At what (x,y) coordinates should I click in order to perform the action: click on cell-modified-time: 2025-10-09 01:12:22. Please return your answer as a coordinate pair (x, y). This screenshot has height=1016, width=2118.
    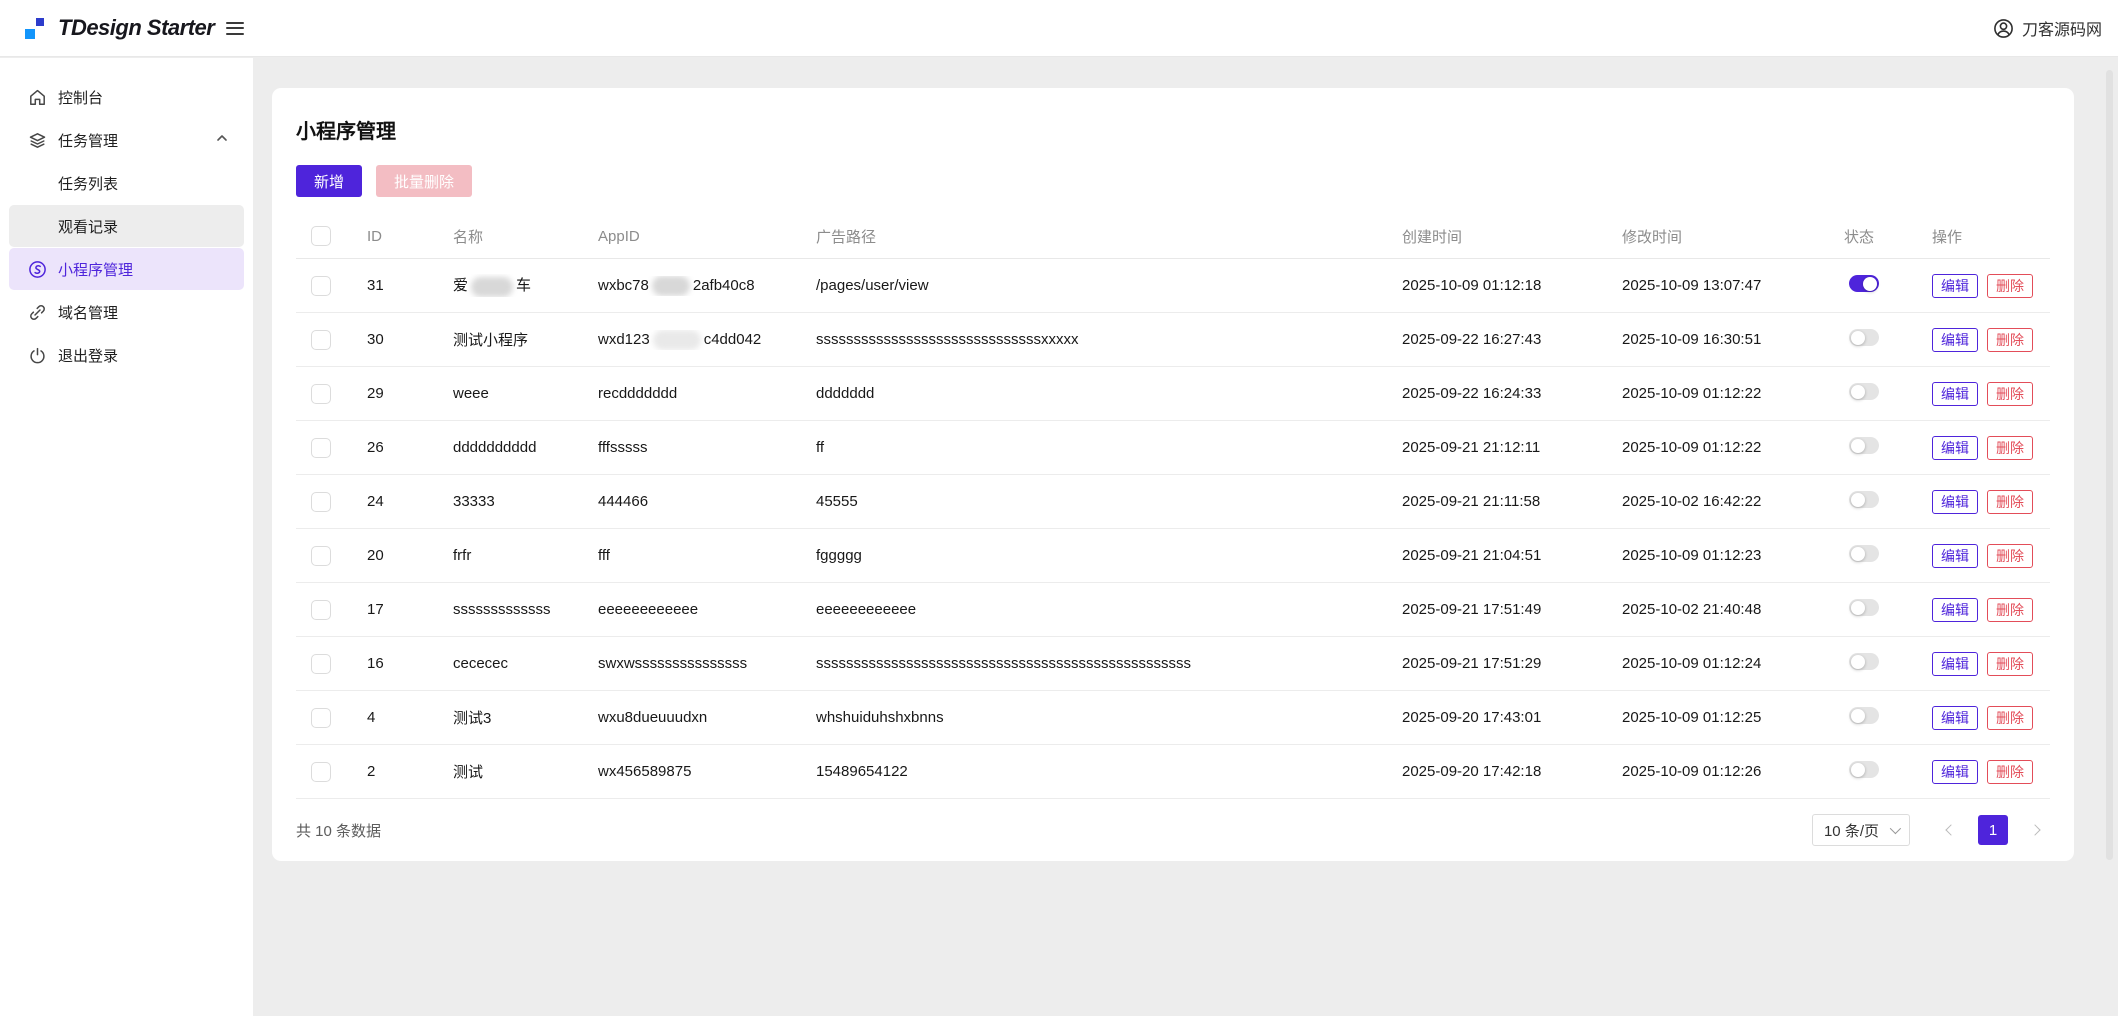
    Looking at the image, I should click on (1692, 393).